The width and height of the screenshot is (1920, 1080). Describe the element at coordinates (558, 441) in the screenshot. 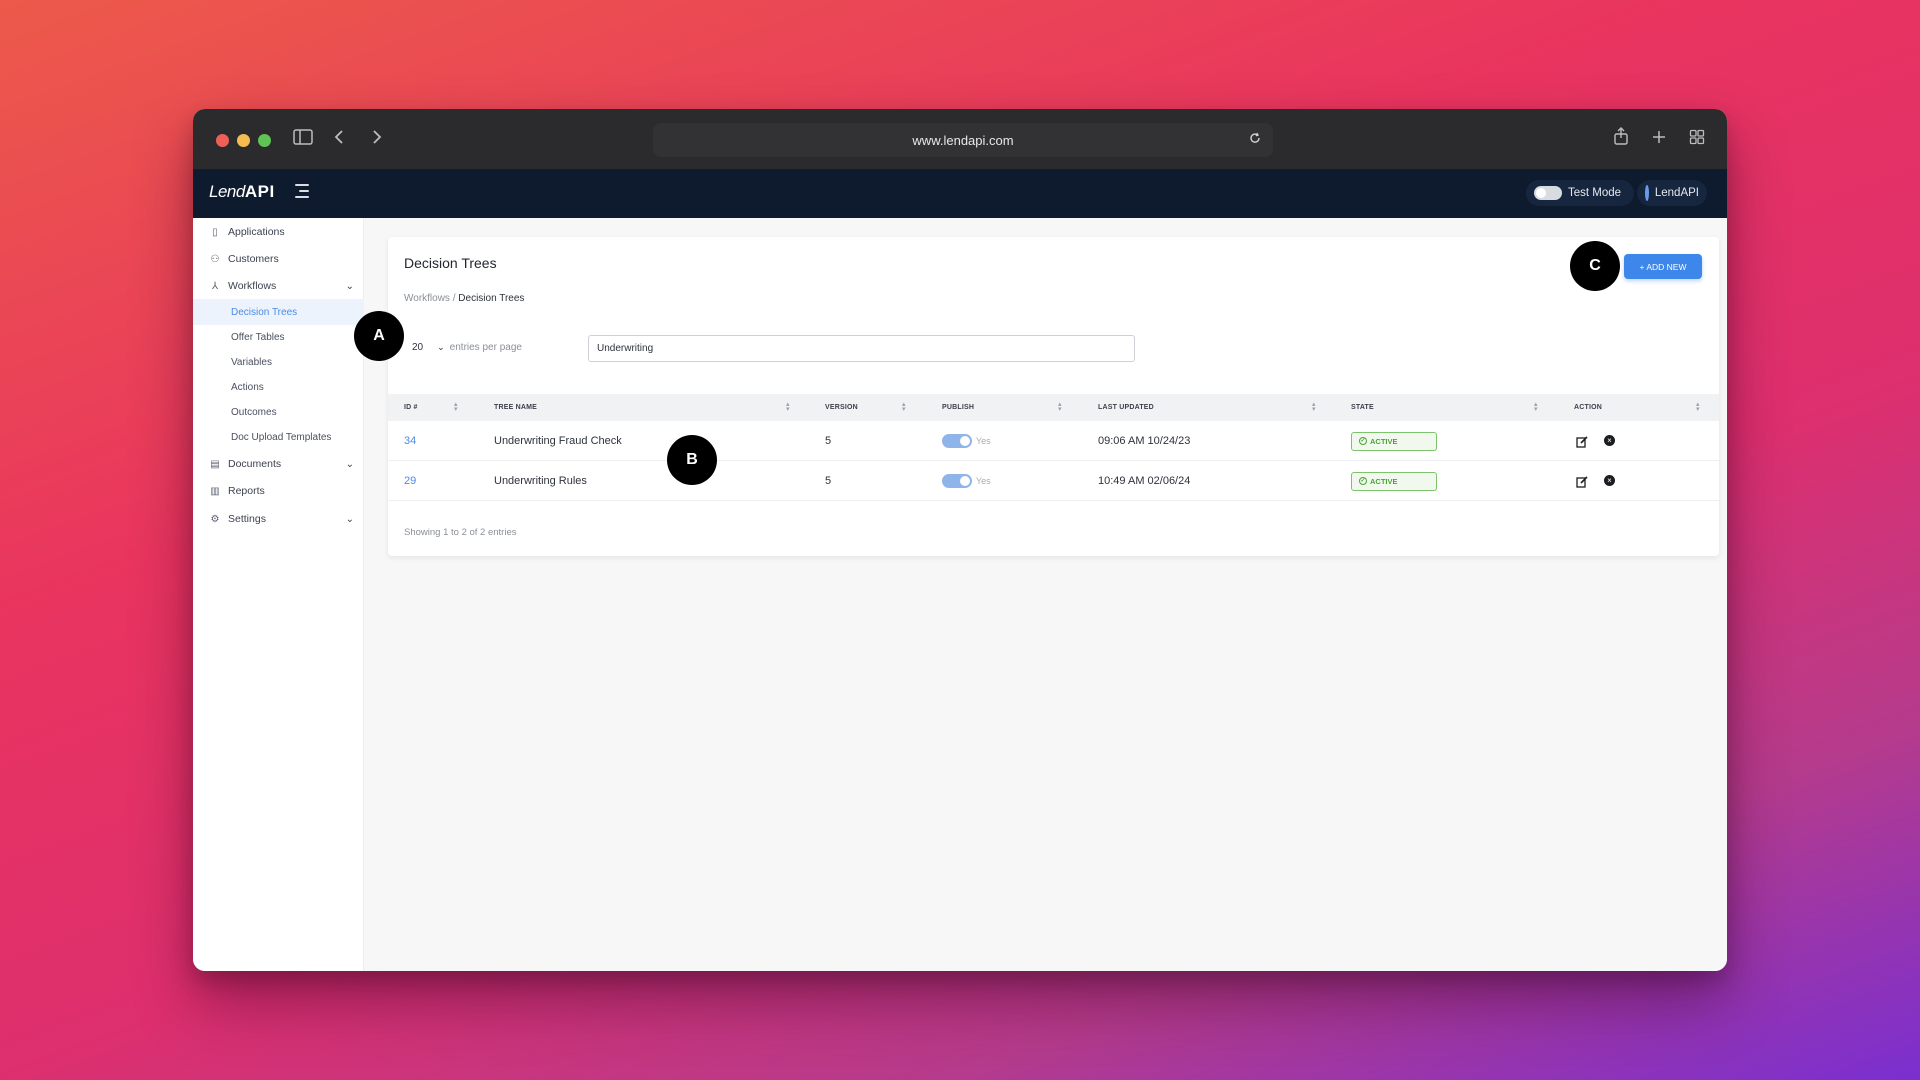

I see `row-tree-name: Underwriting Fraud Check` at that location.